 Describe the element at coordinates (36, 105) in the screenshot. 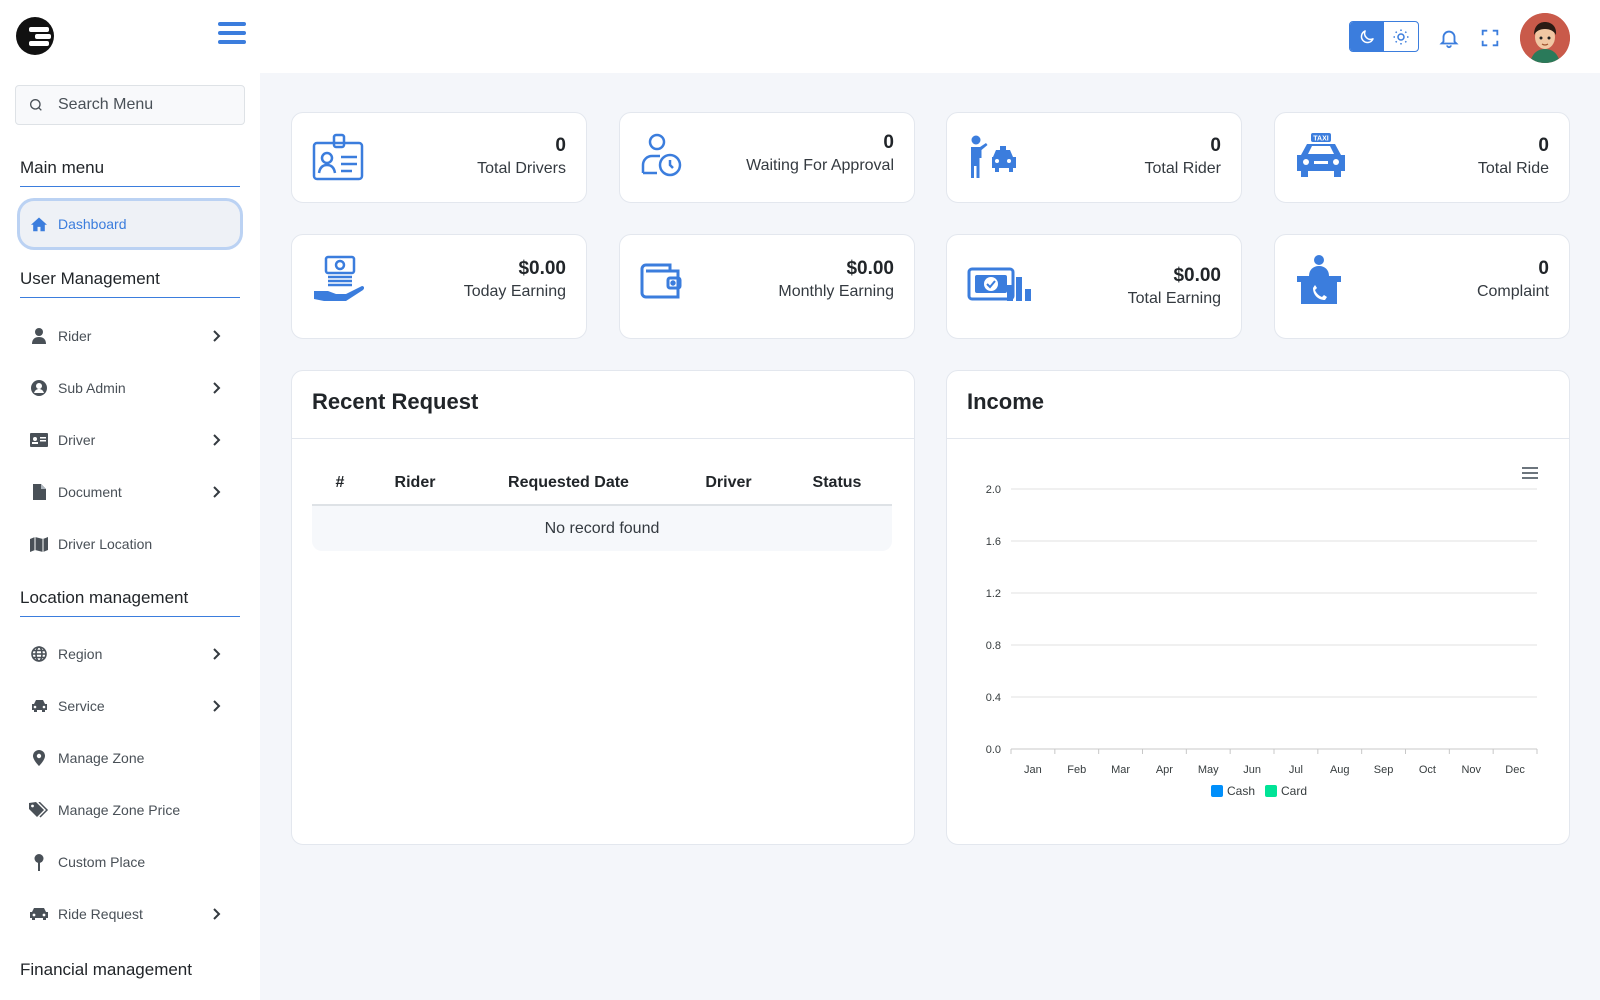

I see `search-icon` at that location.